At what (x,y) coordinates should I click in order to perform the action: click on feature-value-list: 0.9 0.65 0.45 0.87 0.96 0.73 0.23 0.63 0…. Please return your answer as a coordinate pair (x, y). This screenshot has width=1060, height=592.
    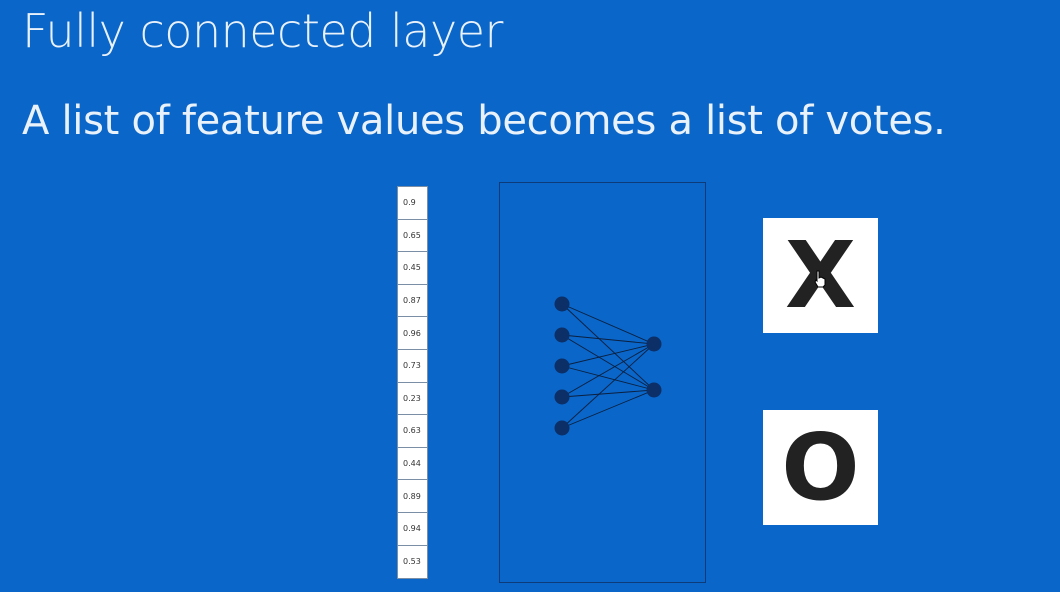
    Looking at the image, I should click on (412, 383).